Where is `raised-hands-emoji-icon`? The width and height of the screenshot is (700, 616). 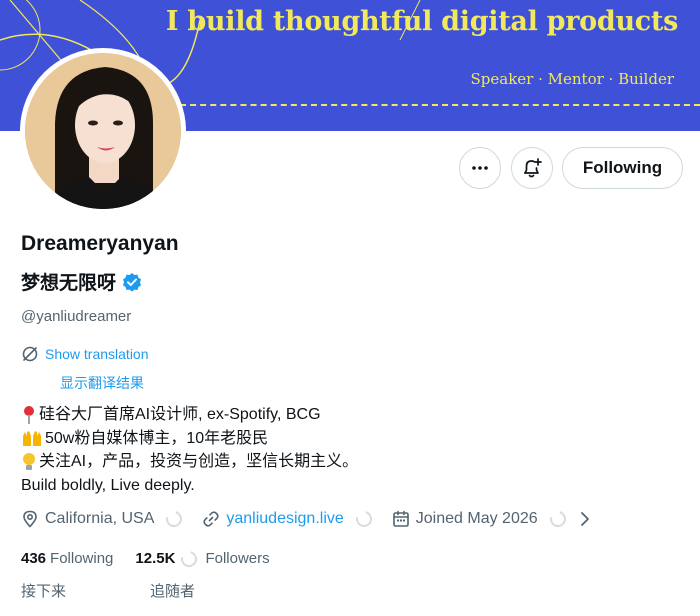 raised-hands-emoji-icon is located at coordinates (32, 439).